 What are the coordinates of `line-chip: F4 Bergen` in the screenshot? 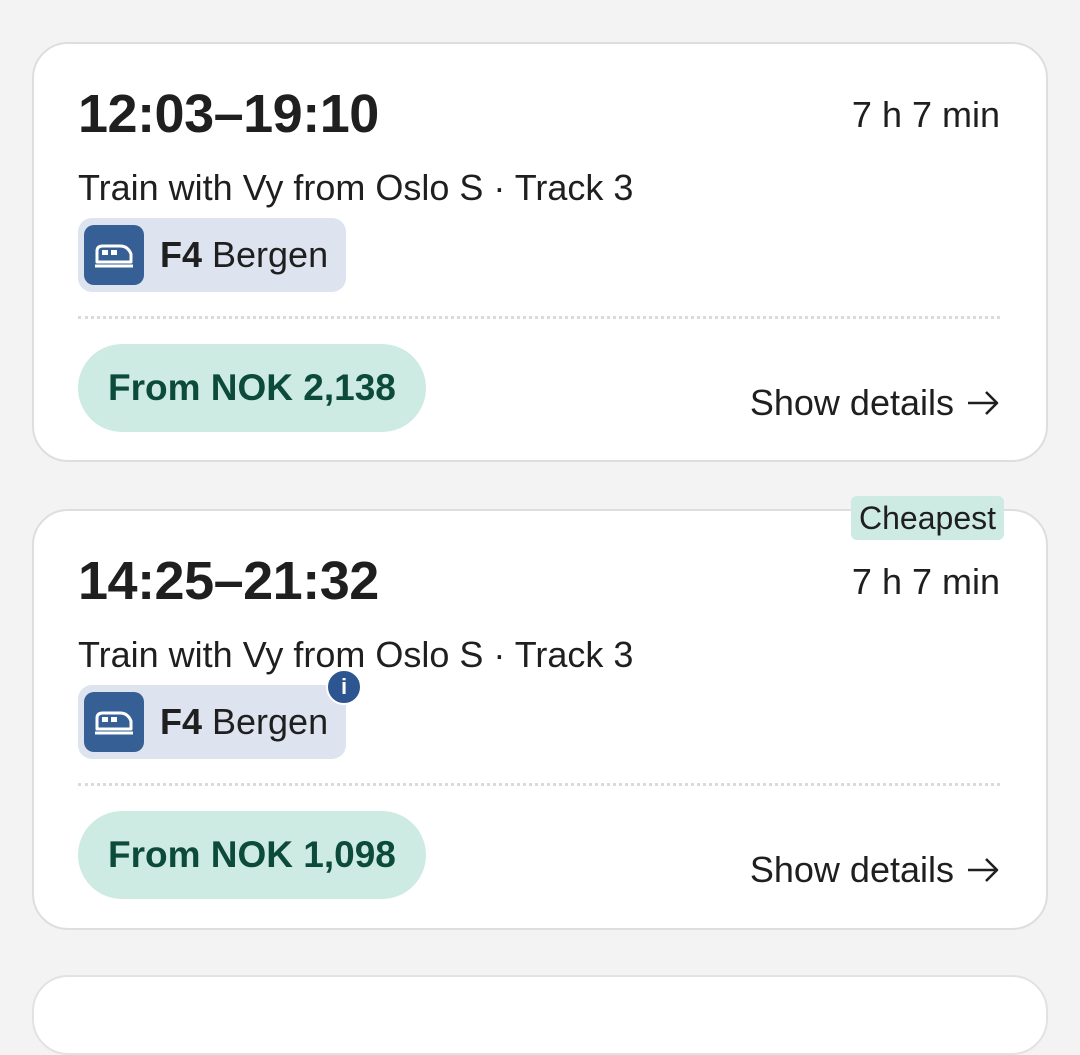 It's located at (212, 255).